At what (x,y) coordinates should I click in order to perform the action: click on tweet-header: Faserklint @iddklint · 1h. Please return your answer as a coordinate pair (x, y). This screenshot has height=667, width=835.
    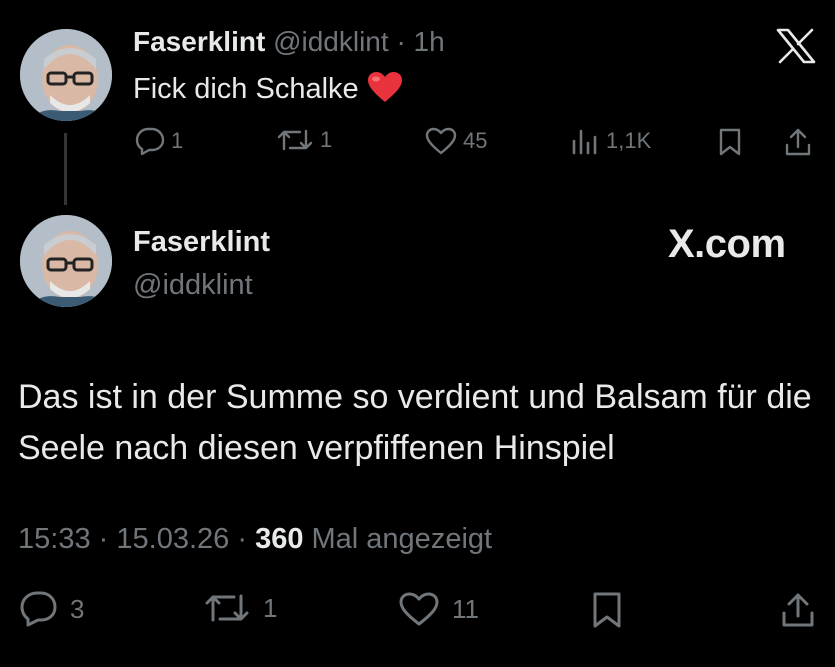
    Looking at the image, I should click on (289, 42).